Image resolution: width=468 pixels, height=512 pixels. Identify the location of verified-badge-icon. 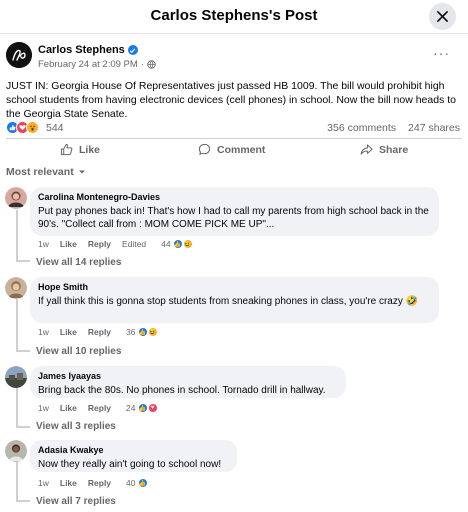
(132, 50).